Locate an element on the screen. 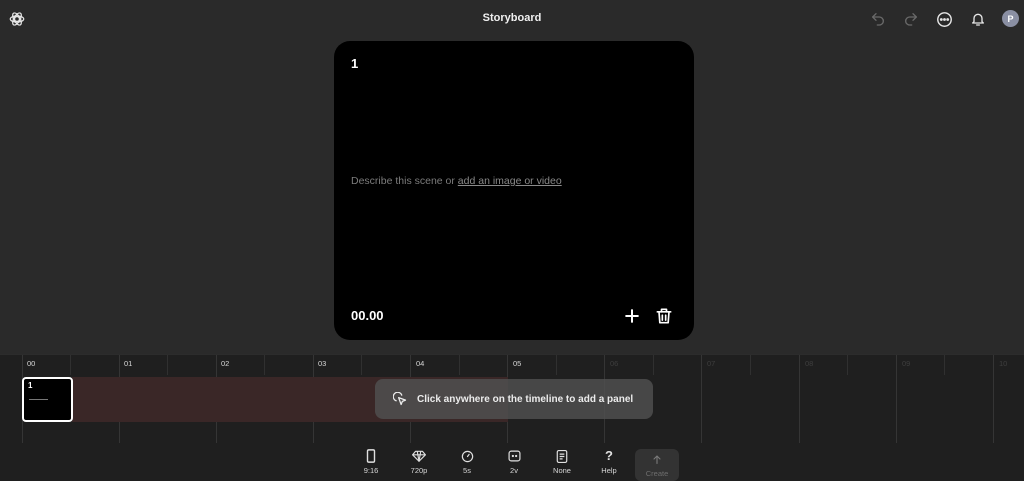 The width and height of the screenshot is (1024, 481). arrow-up-icon is located at coordinates (657, 460).